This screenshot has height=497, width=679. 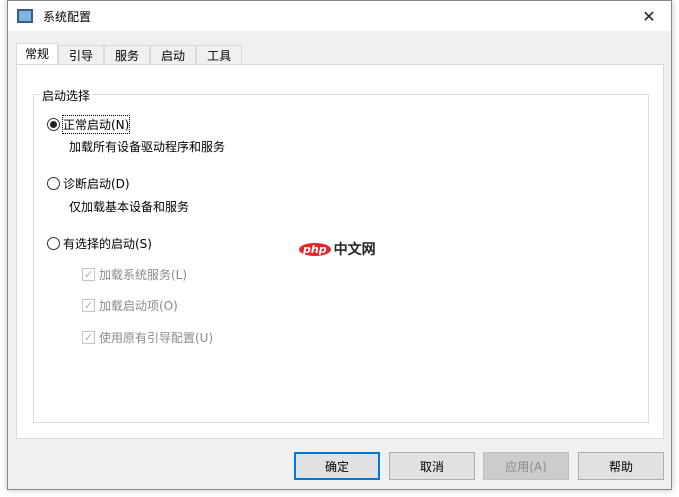 What do you see at coordinates (219, 55) in the screenshot?
I see `tab-tools: 工具` at bounding box center [219, 55].